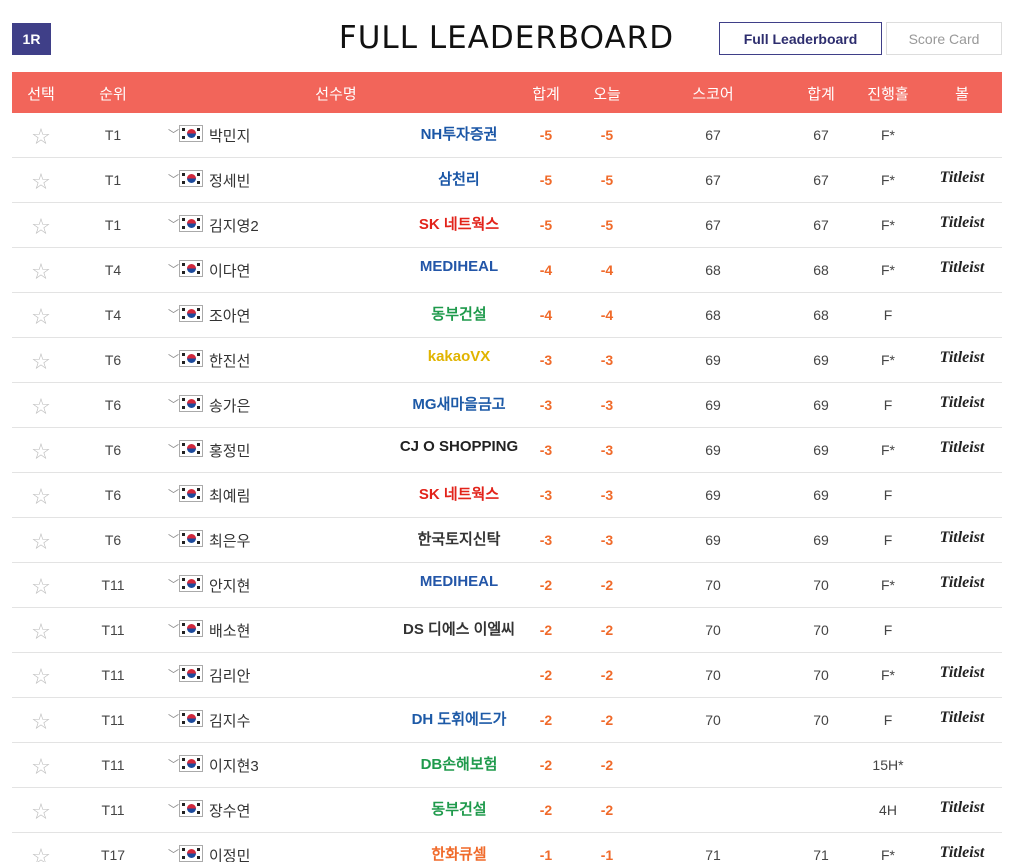 The height and width of the screenshot is (862, 1013). Describe the element at coordinates (229, 853) in the screenshot. I see `player-name: 이정민` at that location.